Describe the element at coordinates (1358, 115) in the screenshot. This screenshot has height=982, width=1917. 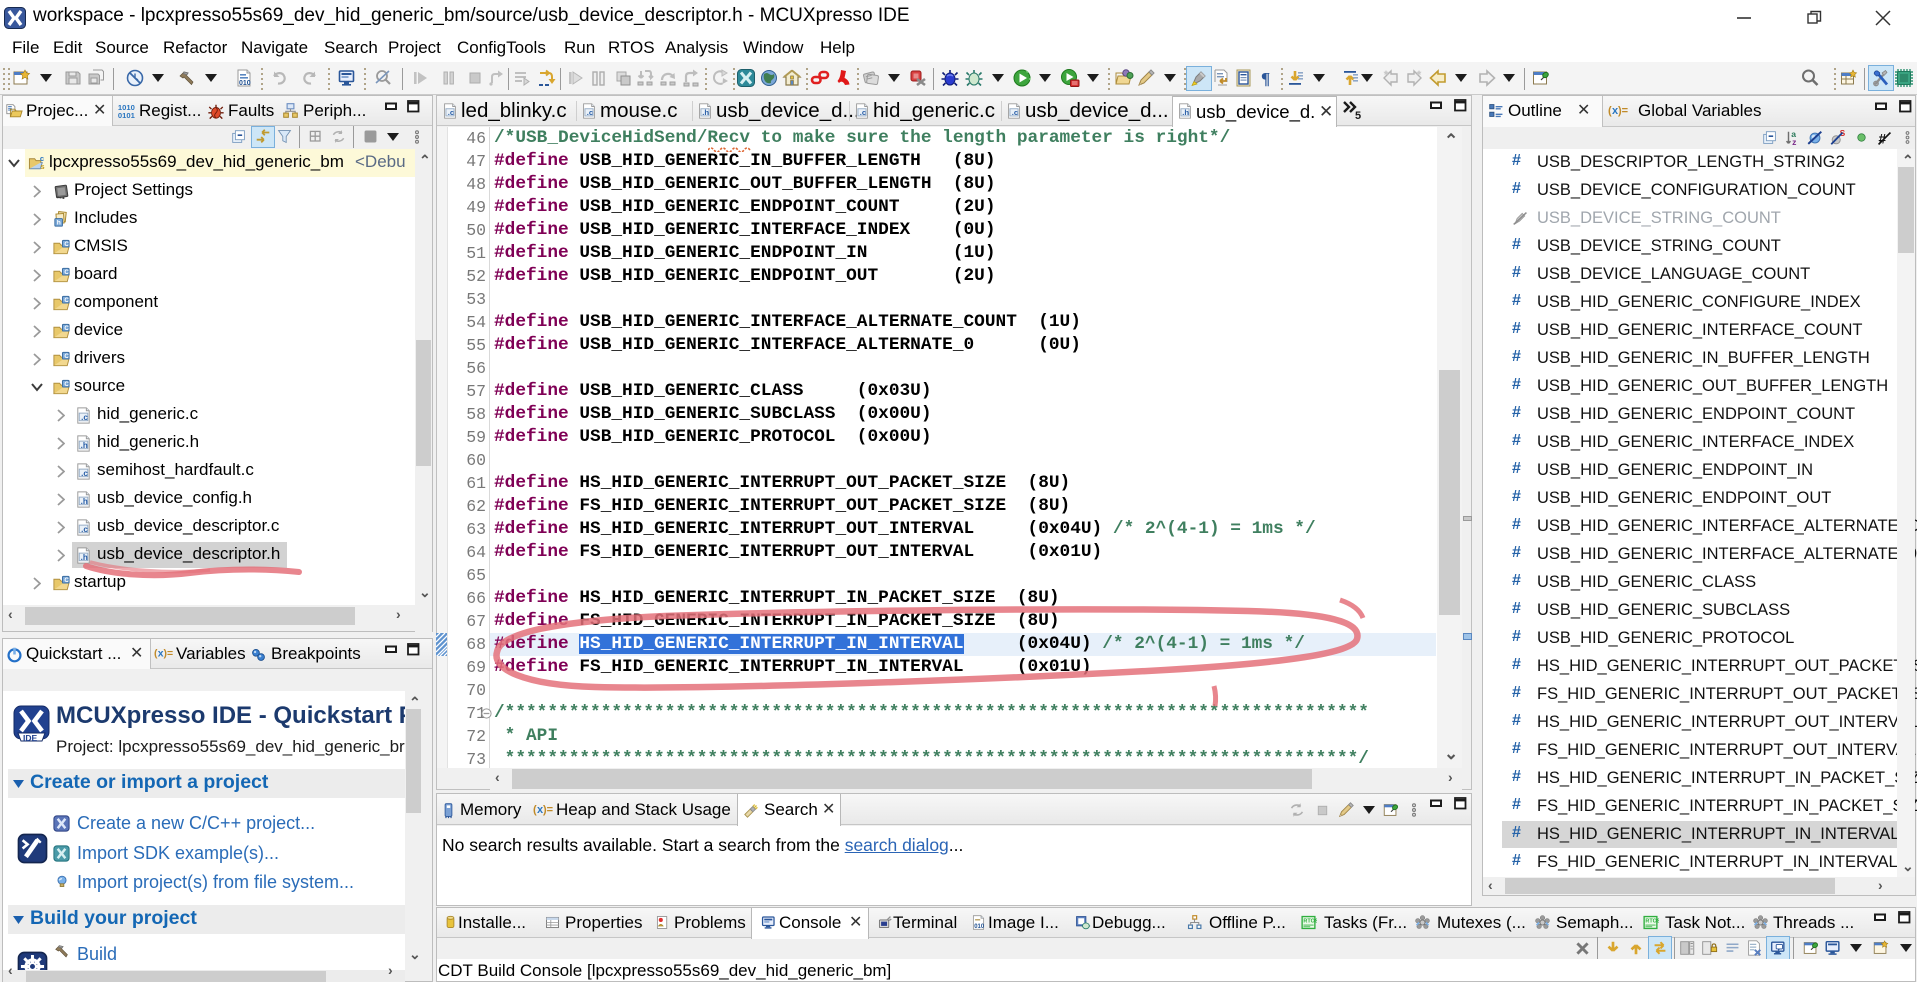
I see `svg-text: 5` at that location.